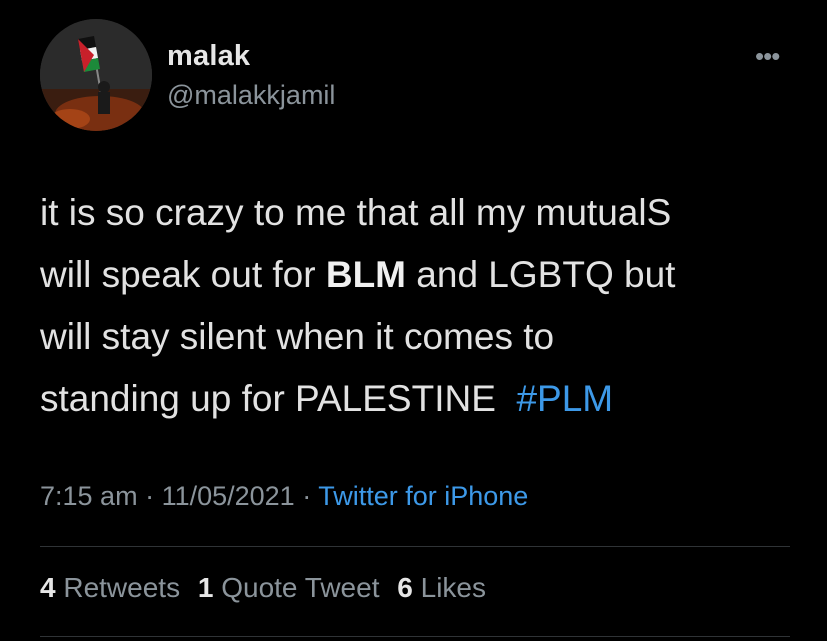 The image size is (827, 641). What do you see at coordinates (366, 274) in the screenshot?
I see `tweet-text-bold: BLM` at bounding box center [366, 274].